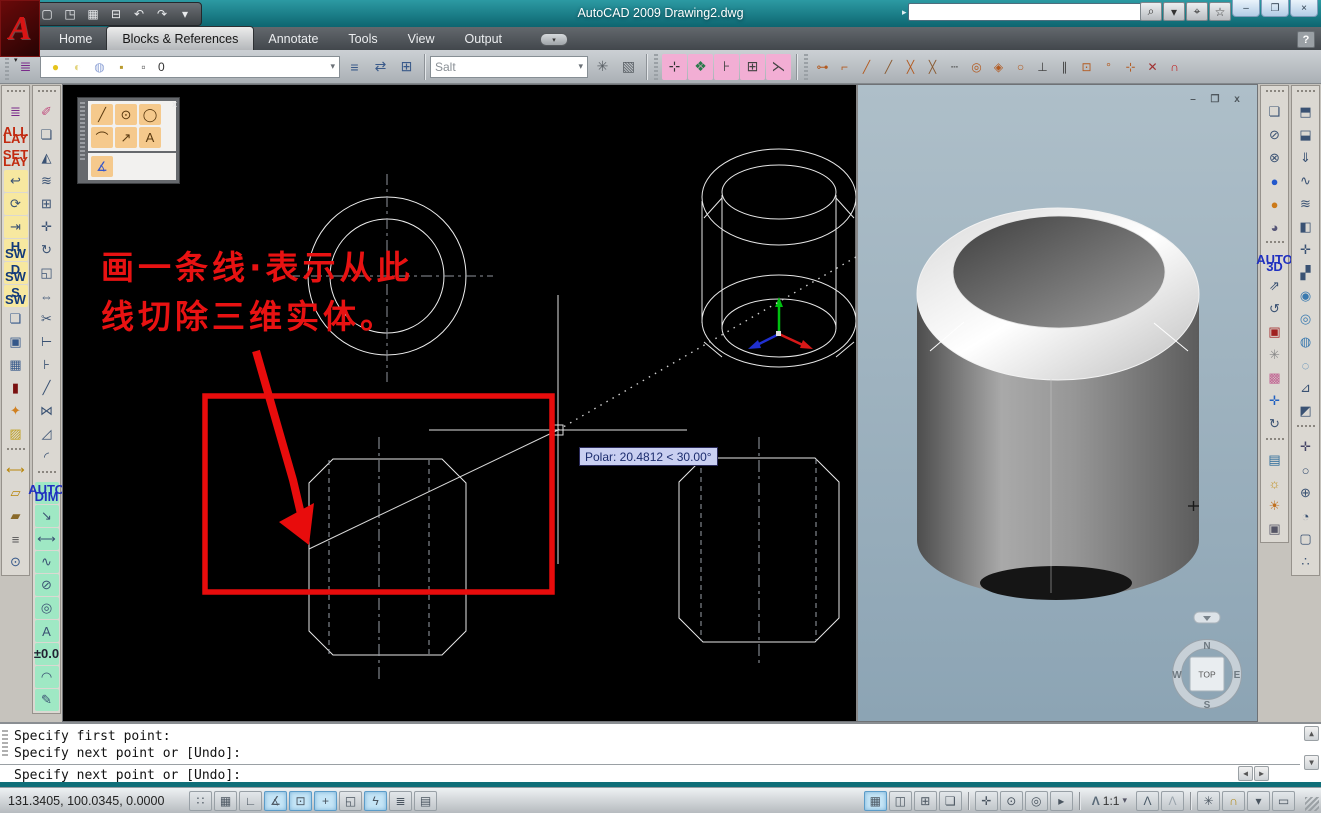  I want to click on auto-annotate-button: Λ, so click(1172, 800).